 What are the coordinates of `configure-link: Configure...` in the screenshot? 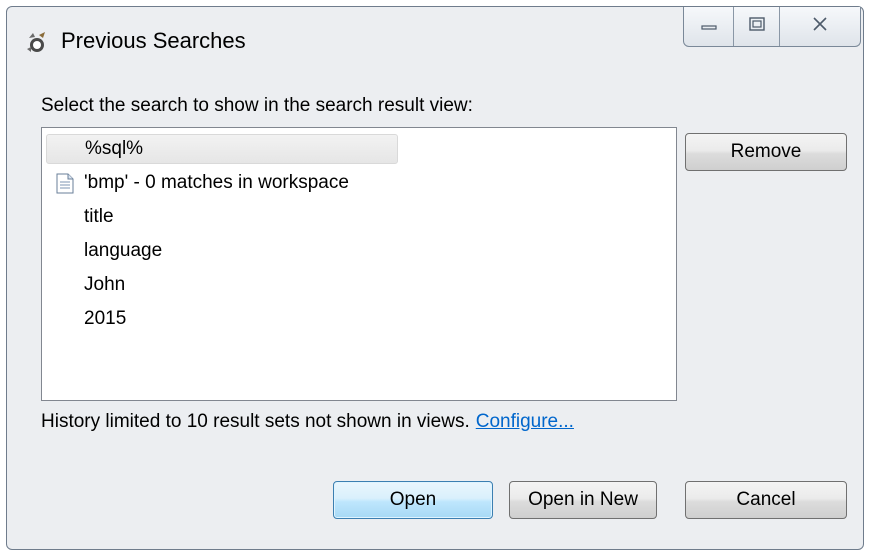 It's located at (525, 421).